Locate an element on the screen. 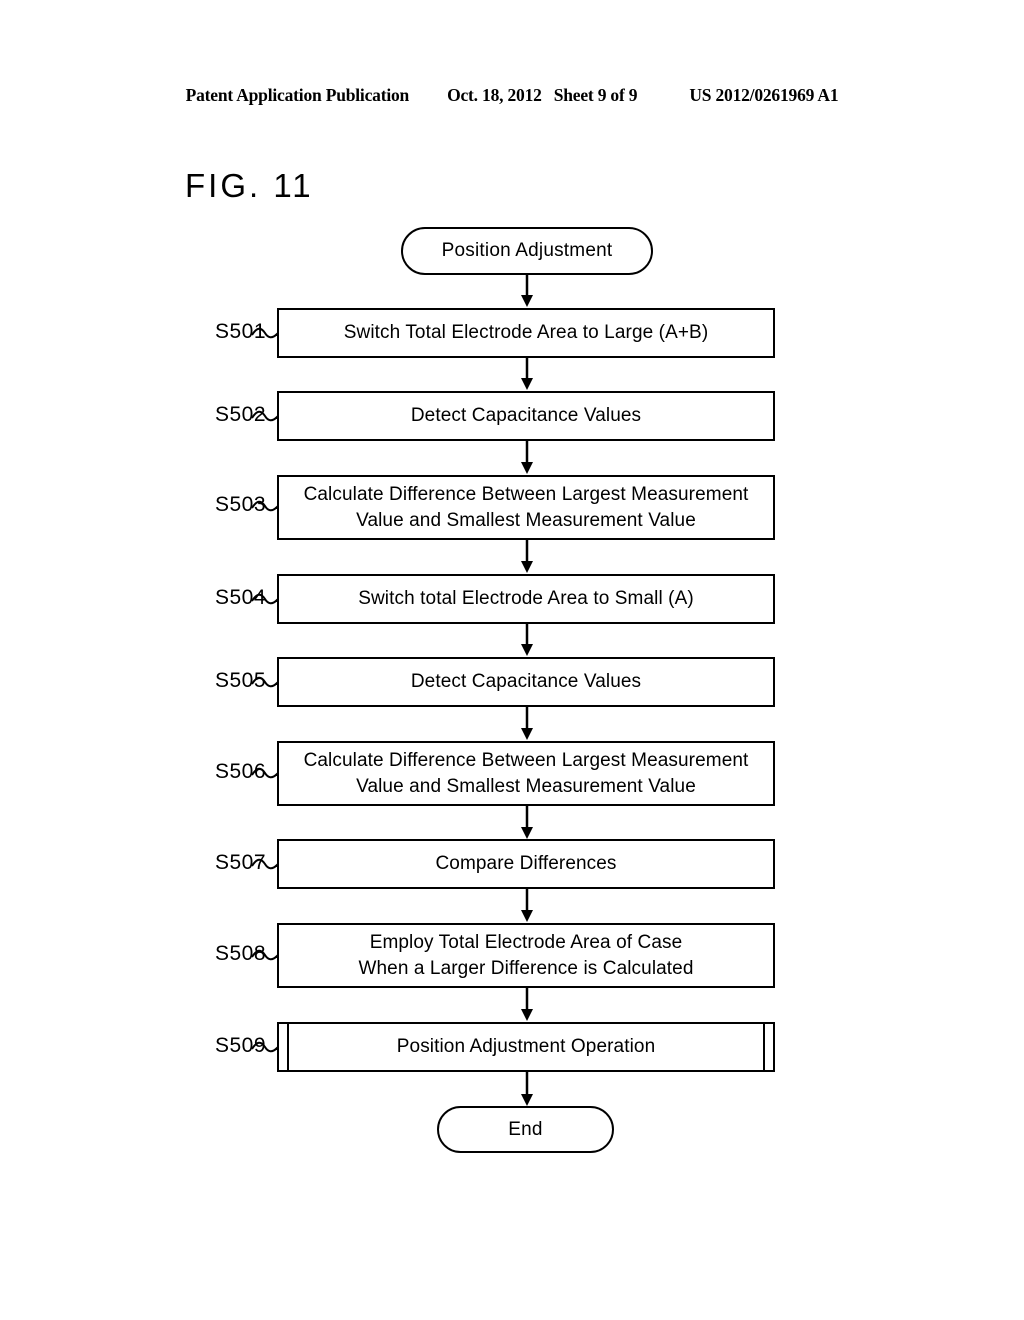 The width and height of the screenshot is (1024, 1320). process-box-s504: Switch total Electrode Area to Small (A) is located at coordinates (526, 599).